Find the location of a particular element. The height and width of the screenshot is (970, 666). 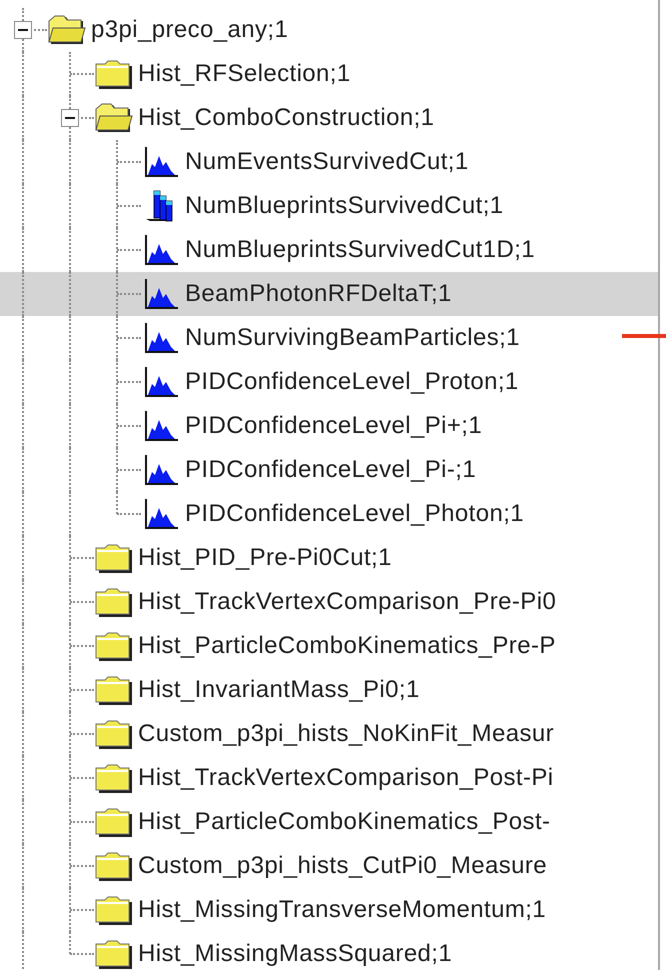

tree-item: Hist_MissingTransverseMomentum;1 is located at coordinates (329, 910).